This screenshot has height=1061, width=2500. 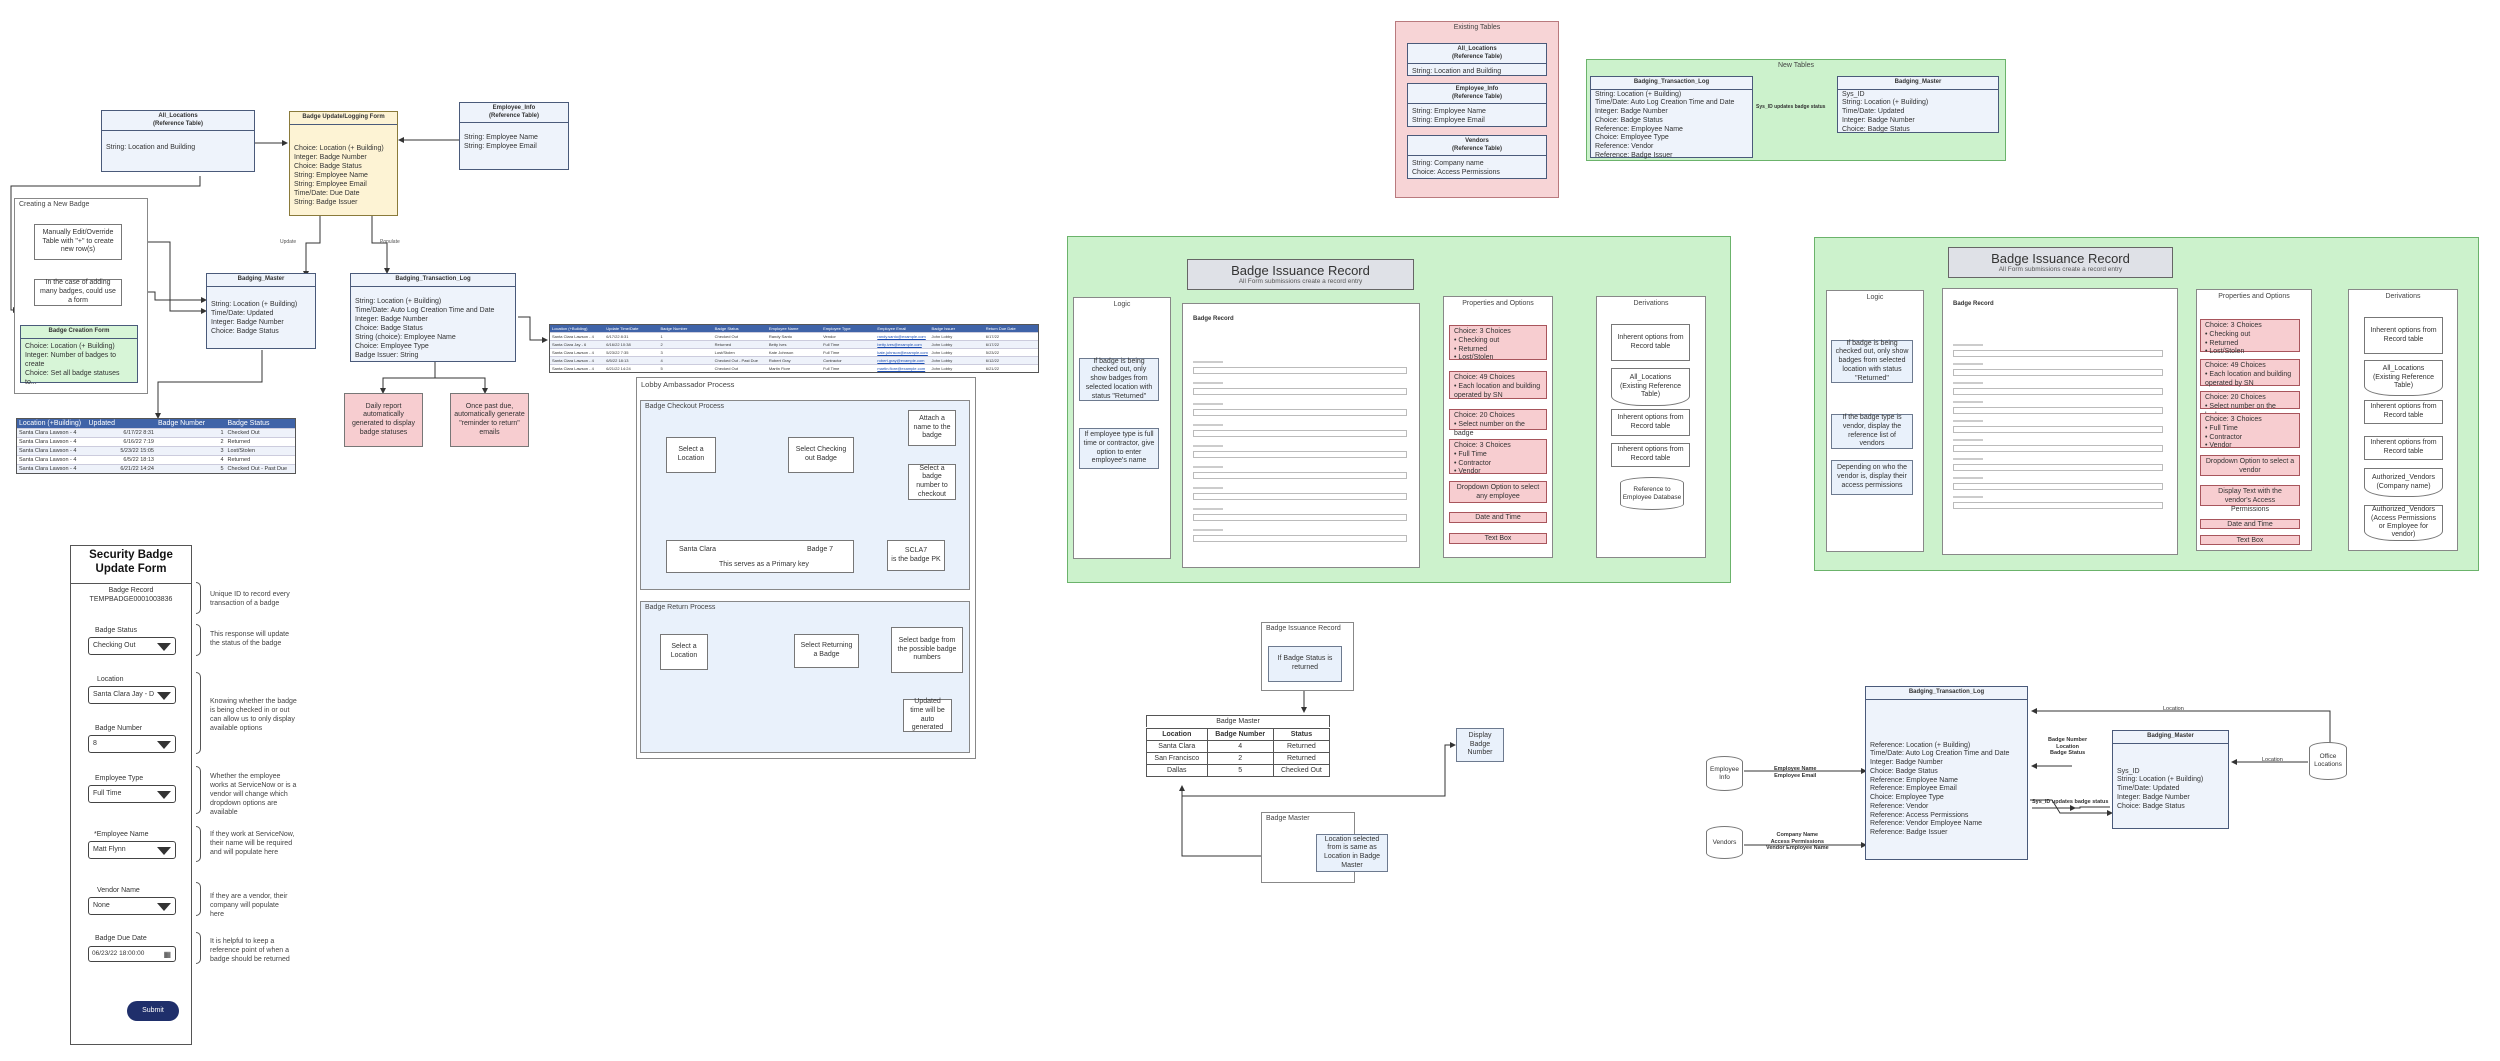 I want to click on log-col: Badge Number, so click(x=685, y=328).